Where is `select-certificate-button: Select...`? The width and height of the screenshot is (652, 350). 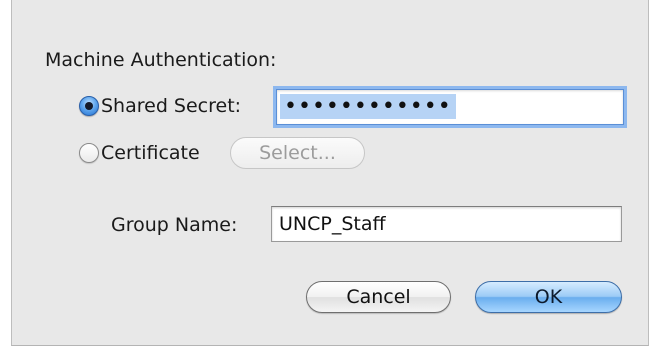
select-certificate-button: Select... is located at coordinates (297, 153).